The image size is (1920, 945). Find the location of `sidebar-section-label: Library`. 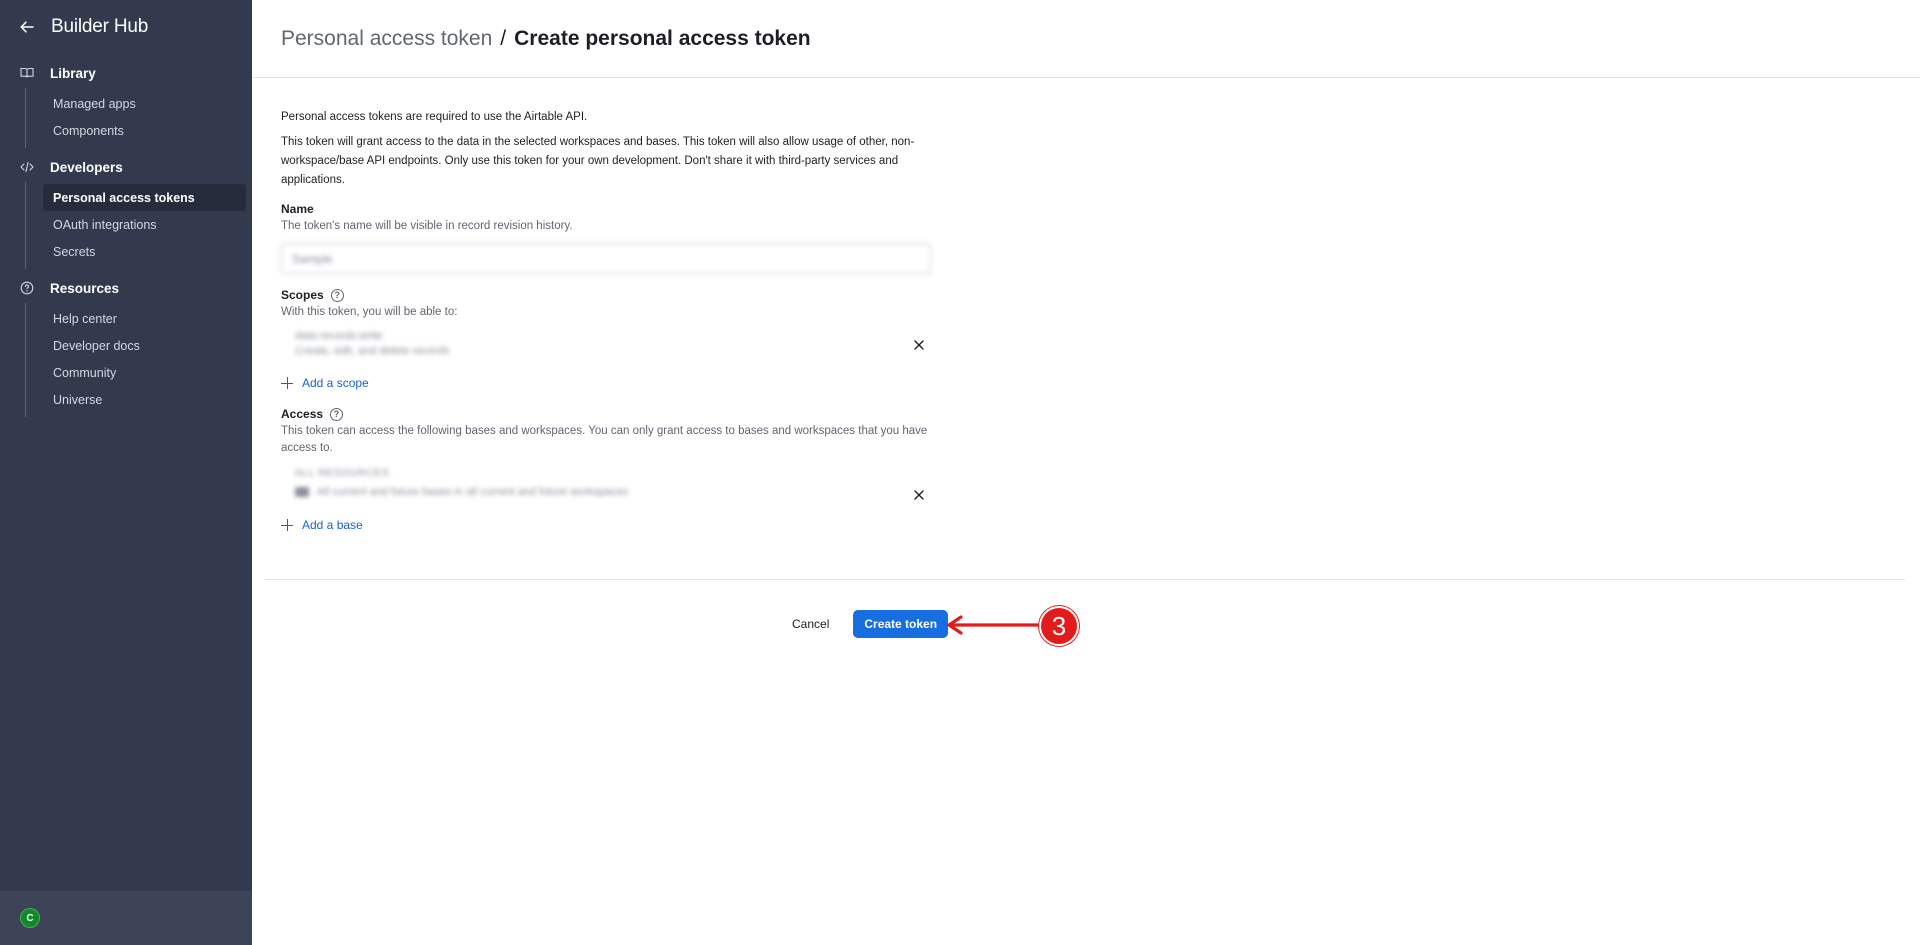

sidebar-section-label: Library is located at coordinates (73, 73).